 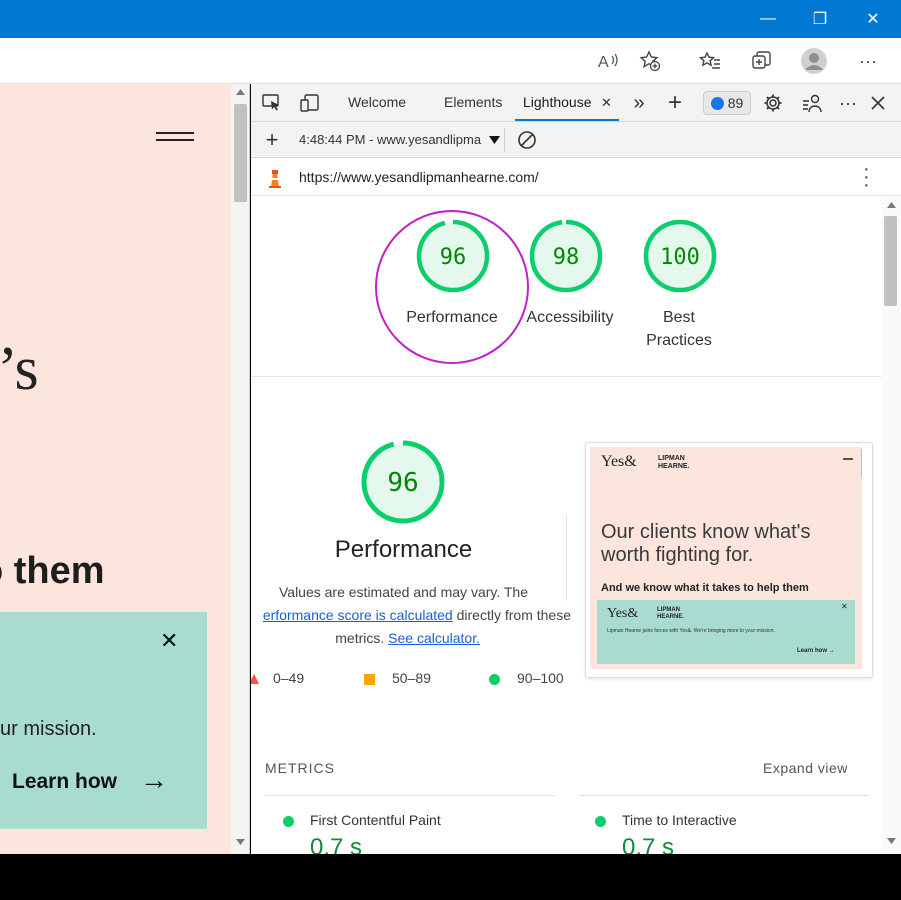 I want to click on learn-how-link: Learn how, so click(x=64, y=782).